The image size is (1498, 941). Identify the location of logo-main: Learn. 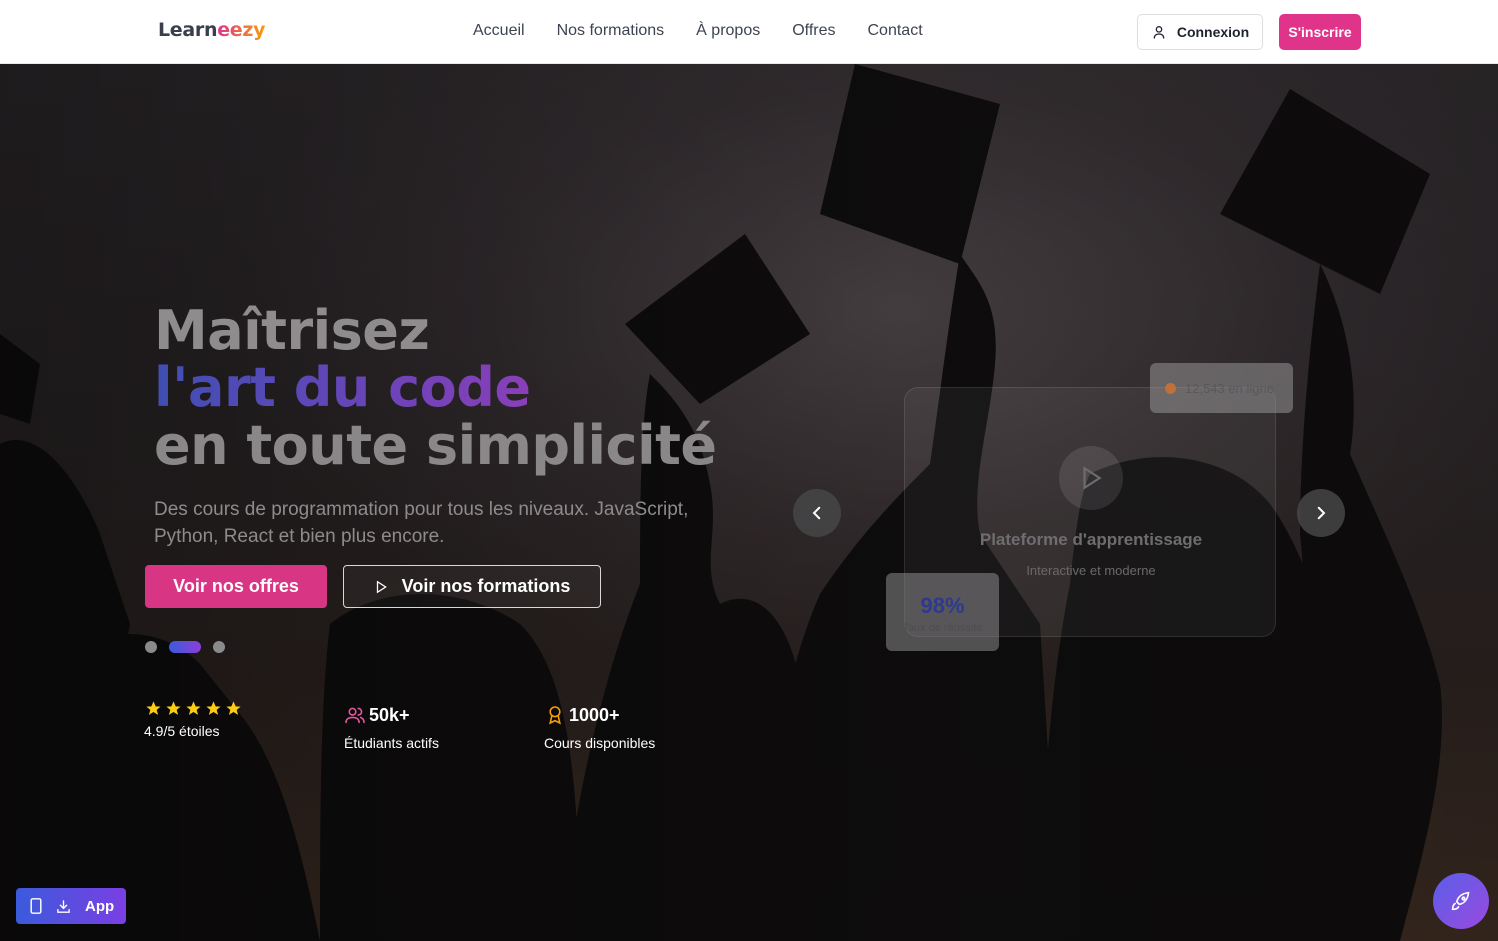
(188, 30).